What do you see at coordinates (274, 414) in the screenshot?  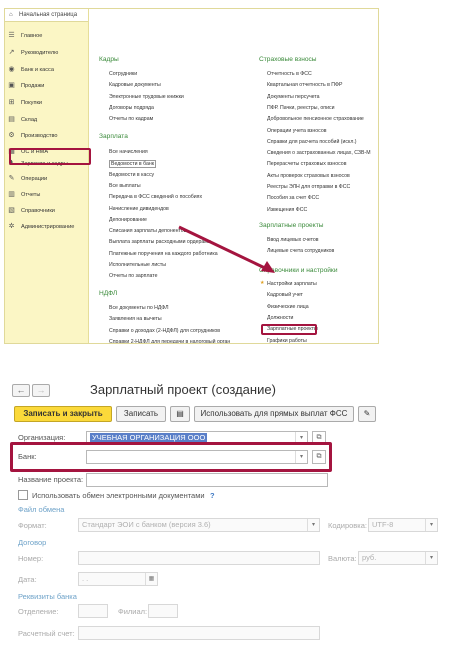 I see `use-for-fss-button: Использовать для прямых выплат ФСС` at bounding box center [274, 414].